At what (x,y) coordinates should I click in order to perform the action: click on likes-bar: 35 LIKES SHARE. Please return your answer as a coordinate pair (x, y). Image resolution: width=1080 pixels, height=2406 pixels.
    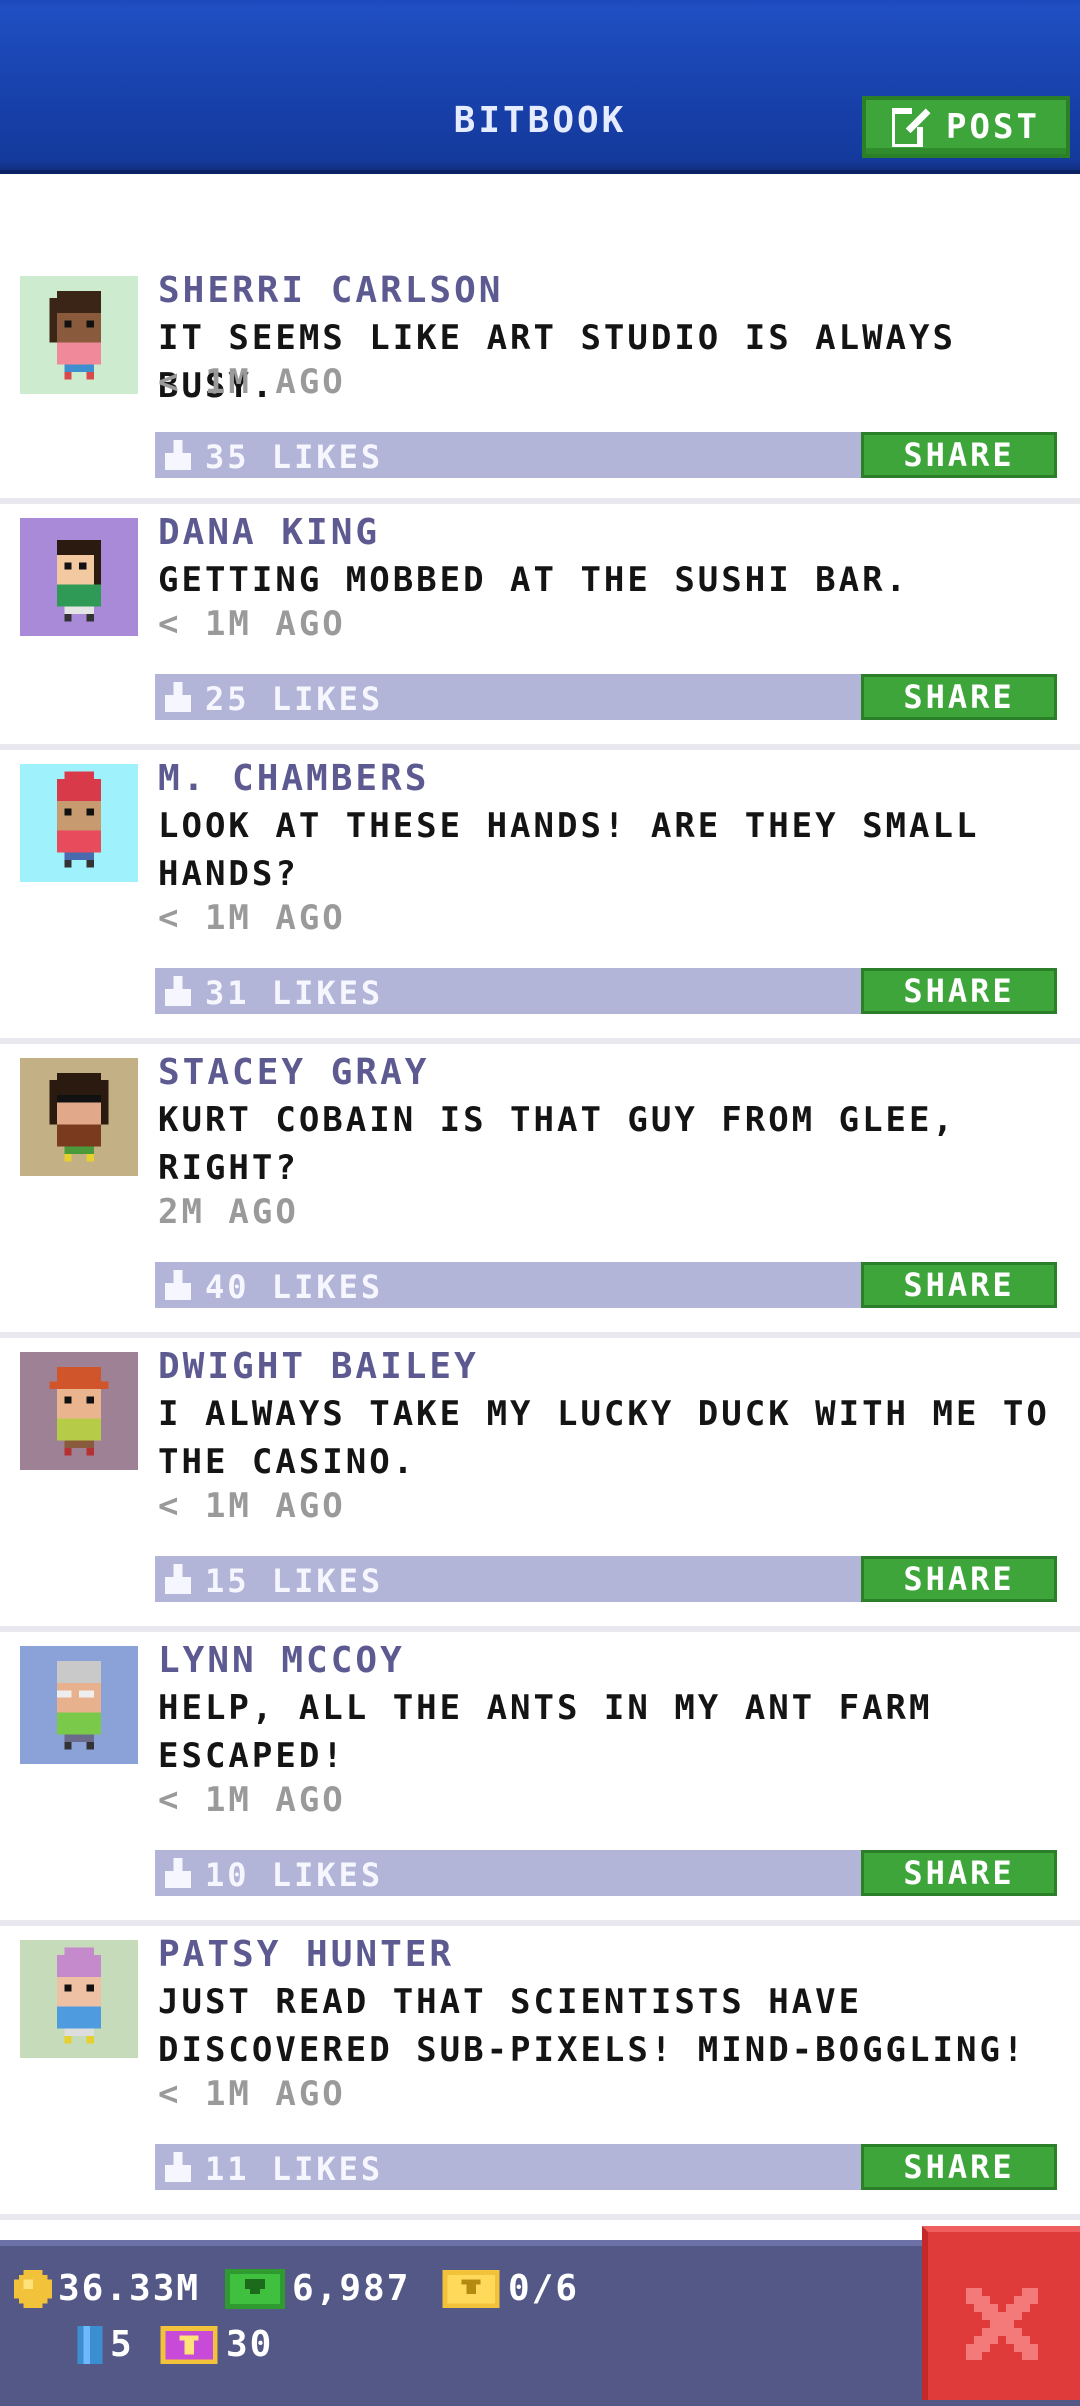
    Looking at the image, I should click on (606, 455).